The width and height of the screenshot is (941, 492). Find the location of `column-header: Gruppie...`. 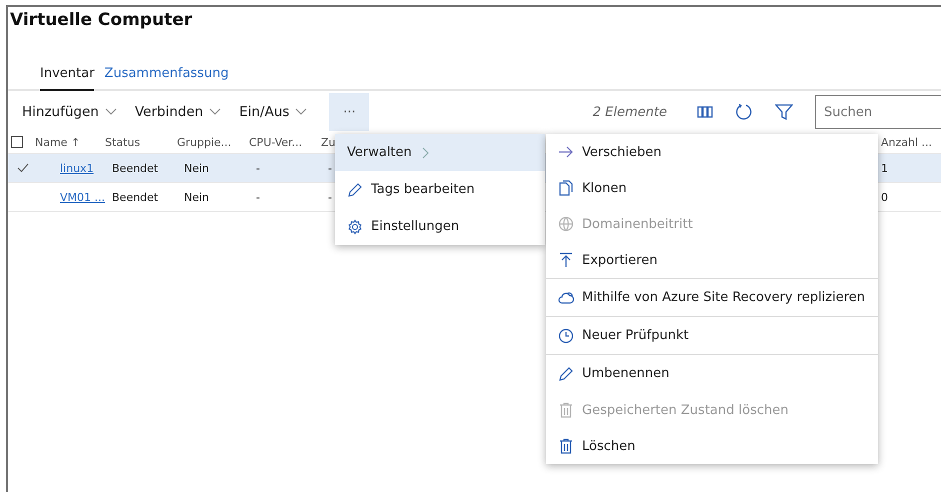

column-header: Gruppie... is located at coordinates (213, 142).